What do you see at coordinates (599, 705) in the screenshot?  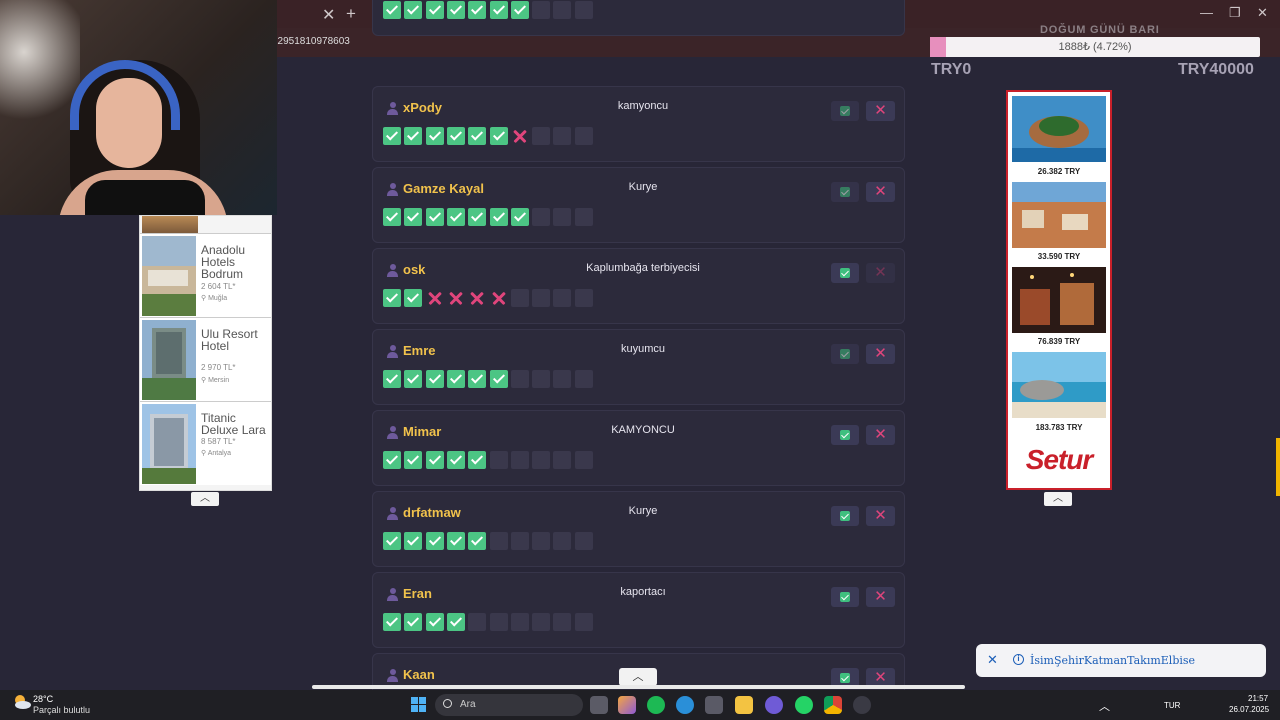 I see `task-view-icon` at bounding box center [599, 705].